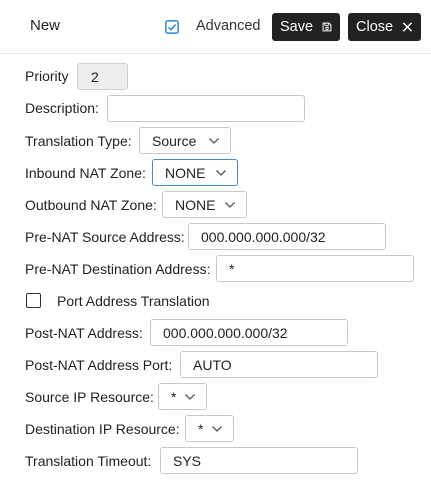 This screenshot has height=490, width=431. I want to click on outbound-nat-zone-value: NONE, so click(195, 204).